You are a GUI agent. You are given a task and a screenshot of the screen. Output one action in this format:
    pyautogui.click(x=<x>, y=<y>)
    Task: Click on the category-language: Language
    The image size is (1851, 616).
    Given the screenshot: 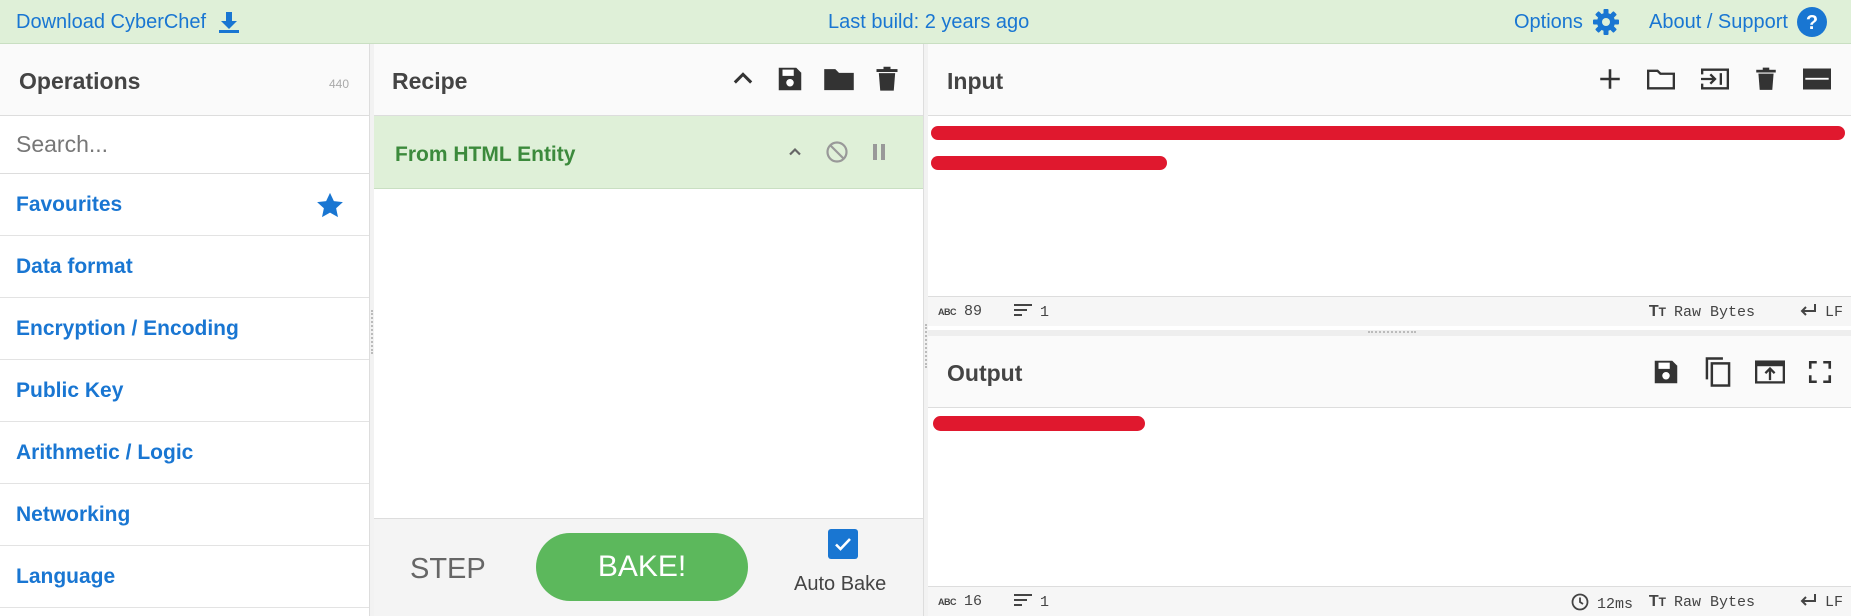 What is the action you would take?
    pyautogui.click(x=184, y=577)
    